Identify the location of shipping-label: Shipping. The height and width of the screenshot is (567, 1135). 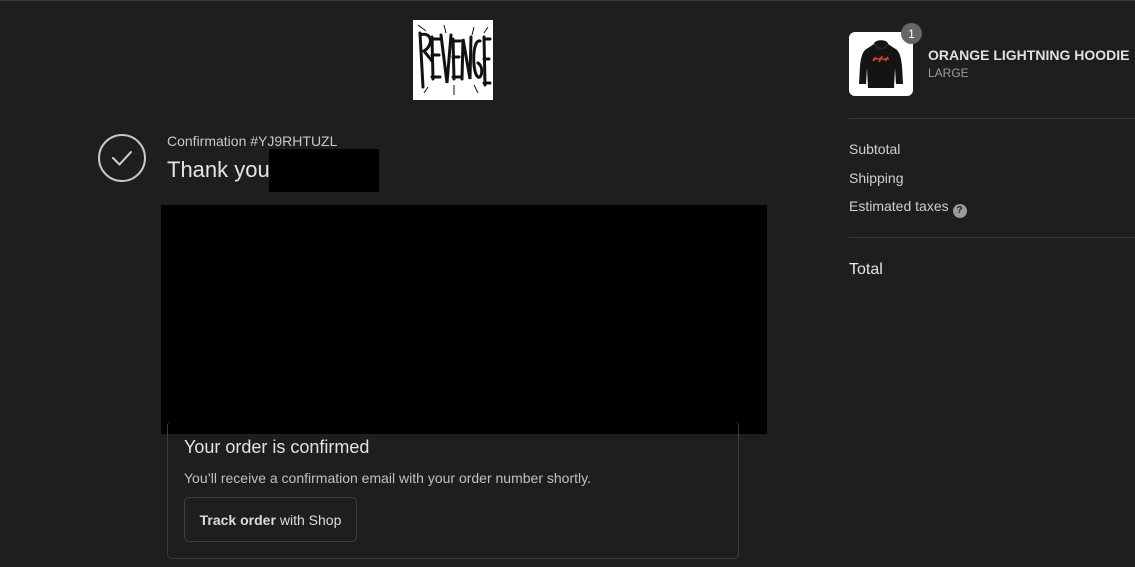
(876, 178).